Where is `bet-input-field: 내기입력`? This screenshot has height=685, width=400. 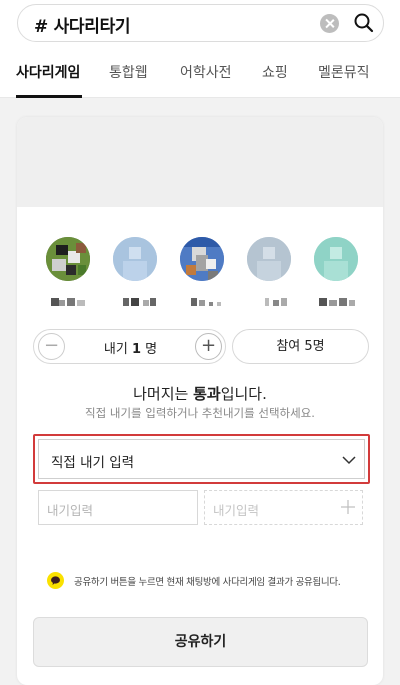 bet-input-field: 내기입력 is located at coordinates (118, 507).